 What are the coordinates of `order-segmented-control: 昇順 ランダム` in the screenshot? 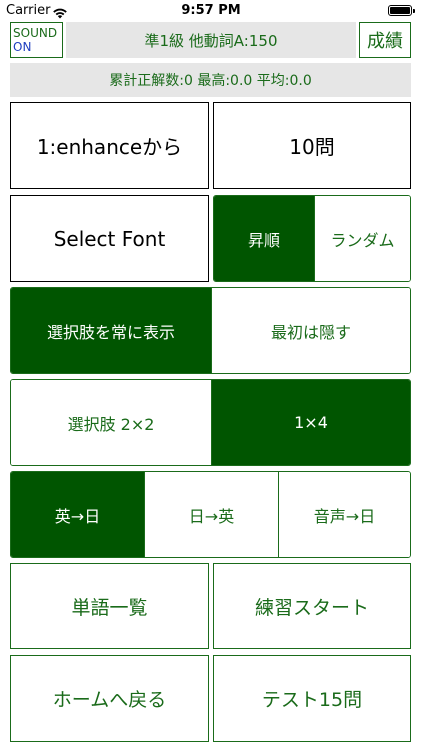 It's located at (312, 238).